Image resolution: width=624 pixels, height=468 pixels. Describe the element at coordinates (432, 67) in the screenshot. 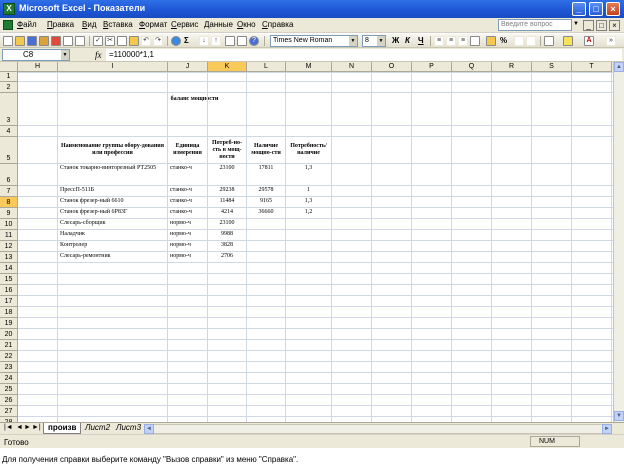

I see `column-header-p: P` at that location.